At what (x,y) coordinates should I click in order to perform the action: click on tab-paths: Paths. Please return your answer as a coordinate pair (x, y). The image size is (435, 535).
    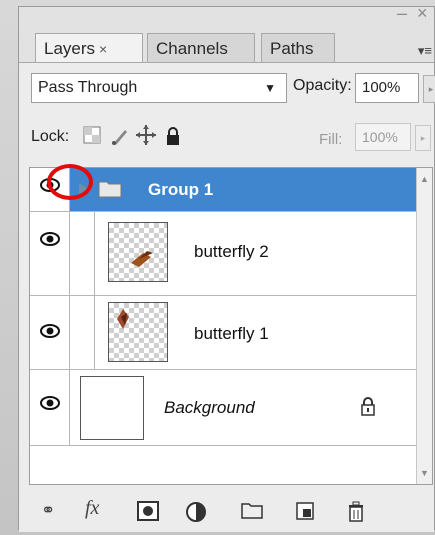
    Looking at the image, I should click on (298, 48).